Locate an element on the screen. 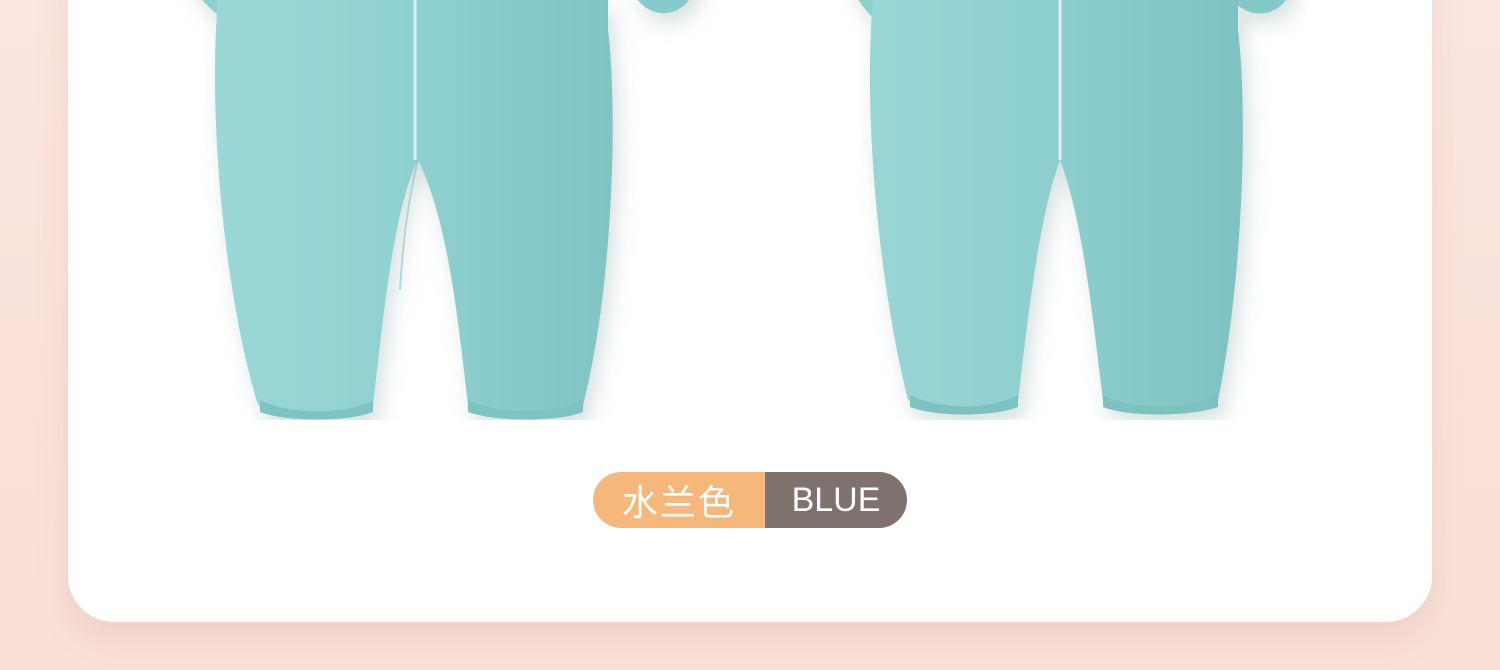 This screenshot has width=1500, height=670. color-name-cn: 水兰色 is located at coordinates (679, 500).